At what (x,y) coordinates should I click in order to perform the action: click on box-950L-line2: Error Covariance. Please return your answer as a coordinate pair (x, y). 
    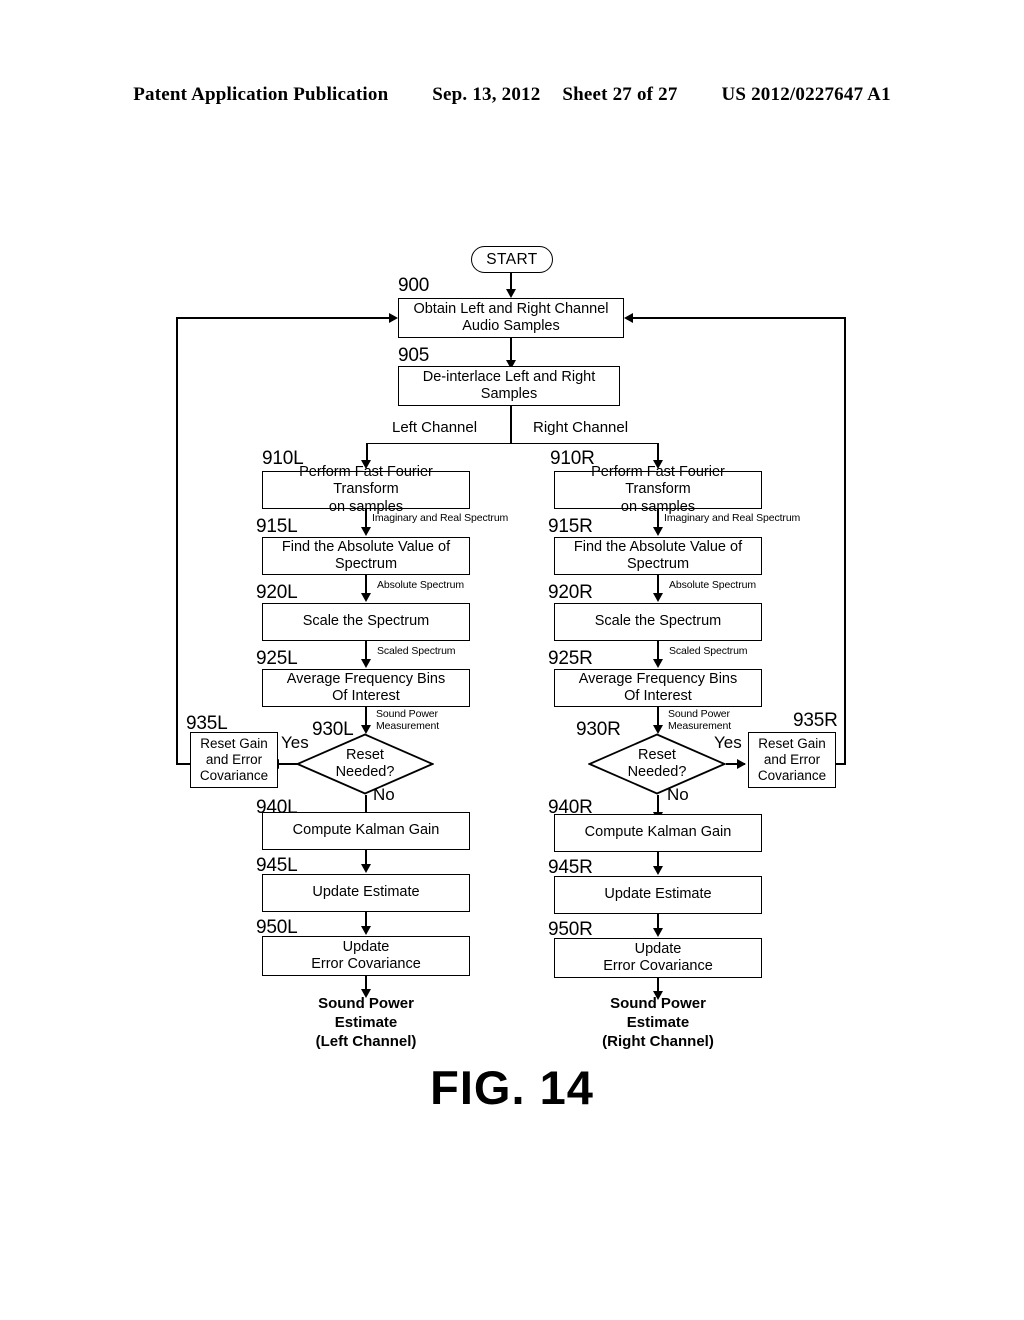
    Looking at the image, I should click on (366, 964).